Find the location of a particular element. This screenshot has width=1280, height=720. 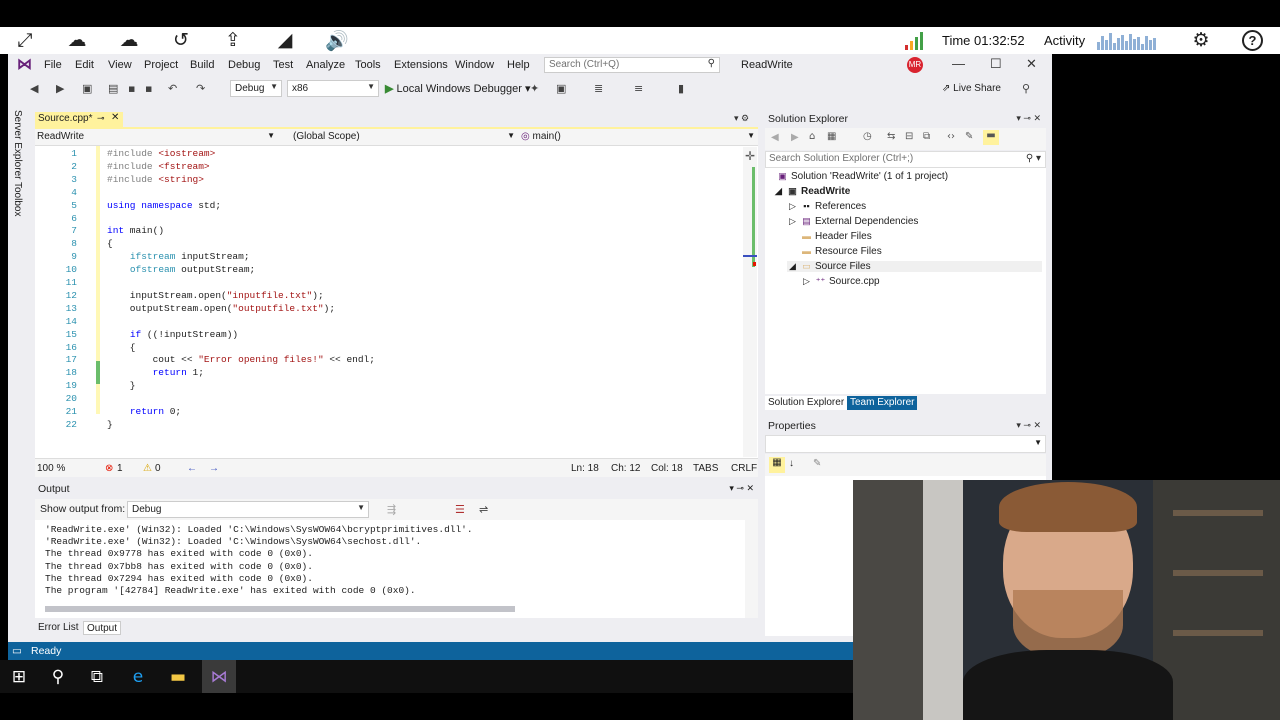

hot-reload-icon: ✦ is located at coordinates (534, 88).